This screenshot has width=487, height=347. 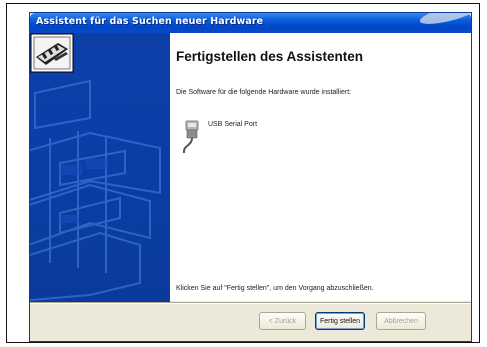 I want to click on button-separator, so click(x=250, y=303).